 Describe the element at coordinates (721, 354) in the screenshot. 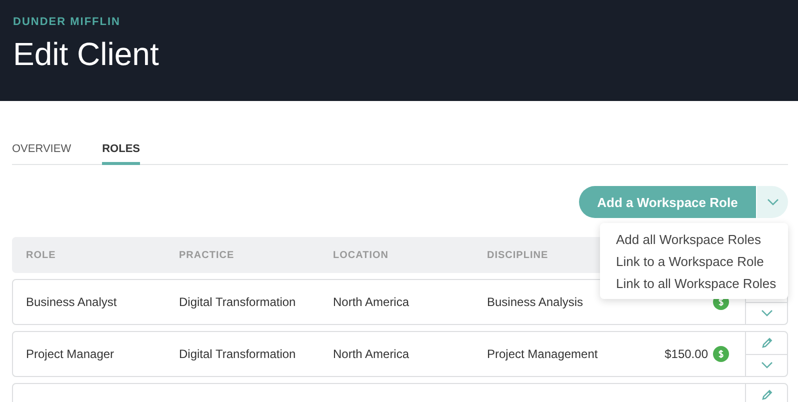

I see `dollar-badge-icon` at that location.